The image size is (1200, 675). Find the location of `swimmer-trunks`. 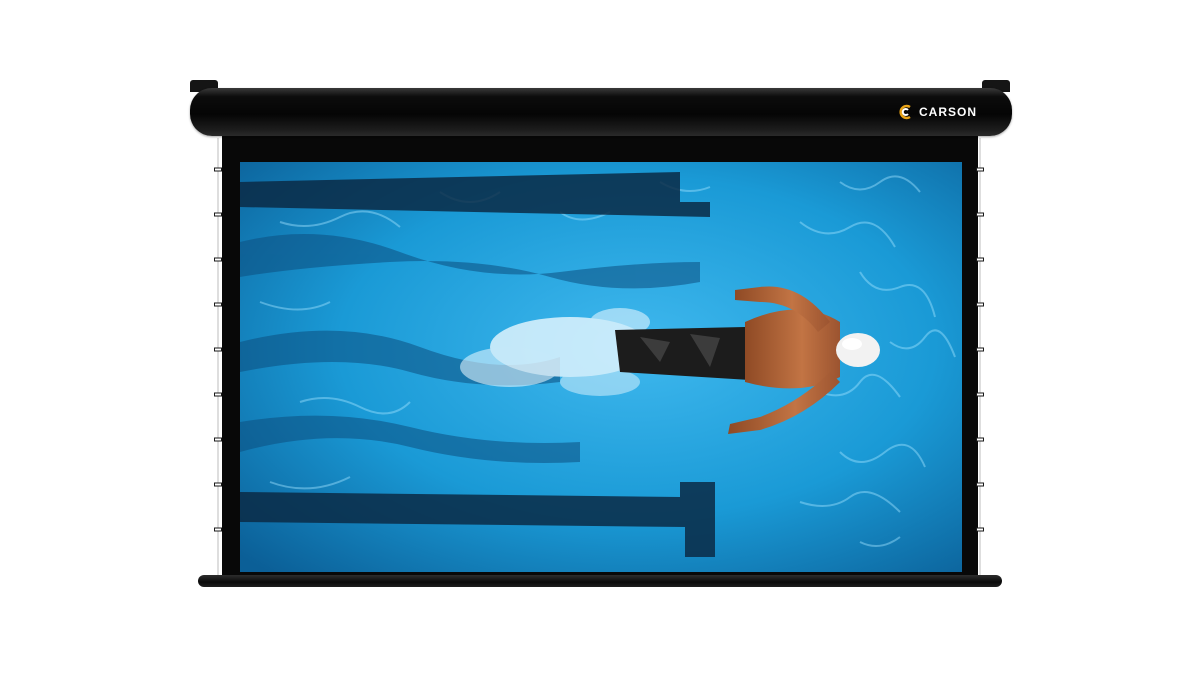

swimmer-trunks is located at coordinates (682, 353).